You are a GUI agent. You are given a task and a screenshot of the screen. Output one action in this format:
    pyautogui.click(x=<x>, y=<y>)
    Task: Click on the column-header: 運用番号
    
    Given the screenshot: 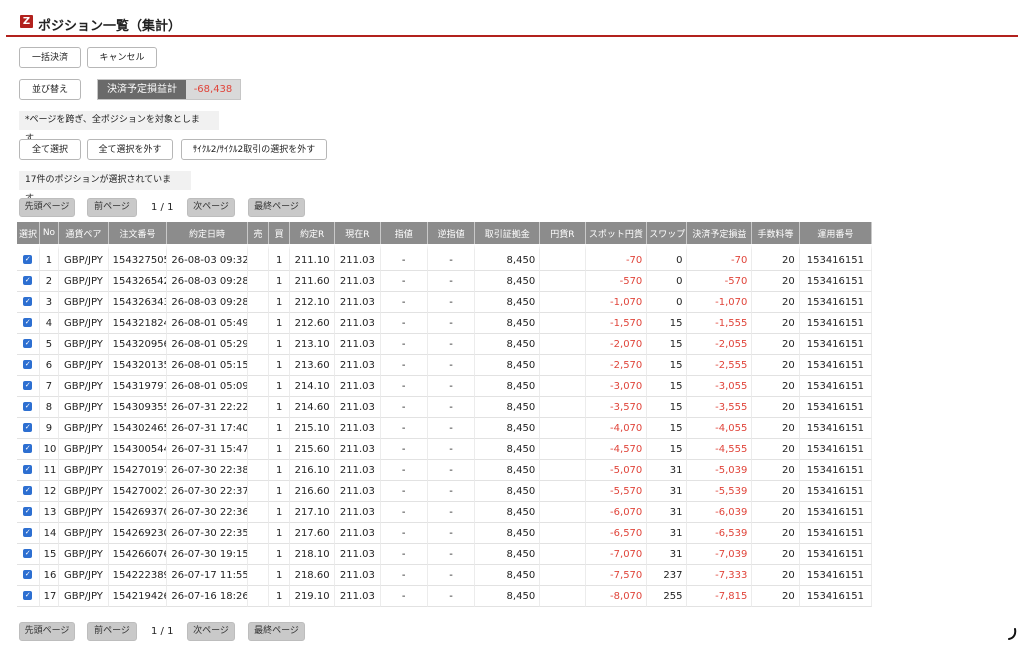 What is the action you would take?
    pyautogui.click(x=835, y=233)
    